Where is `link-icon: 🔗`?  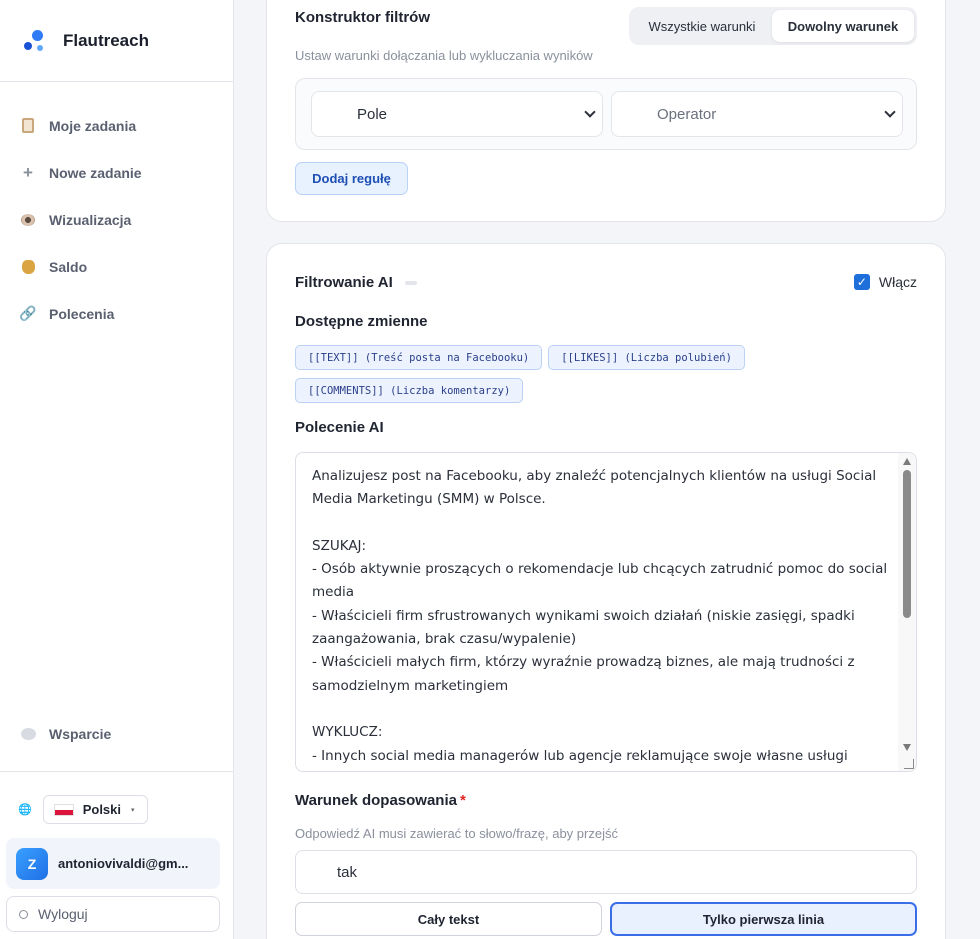
link-icon: 🔗 is located at coordinates (28, 313).